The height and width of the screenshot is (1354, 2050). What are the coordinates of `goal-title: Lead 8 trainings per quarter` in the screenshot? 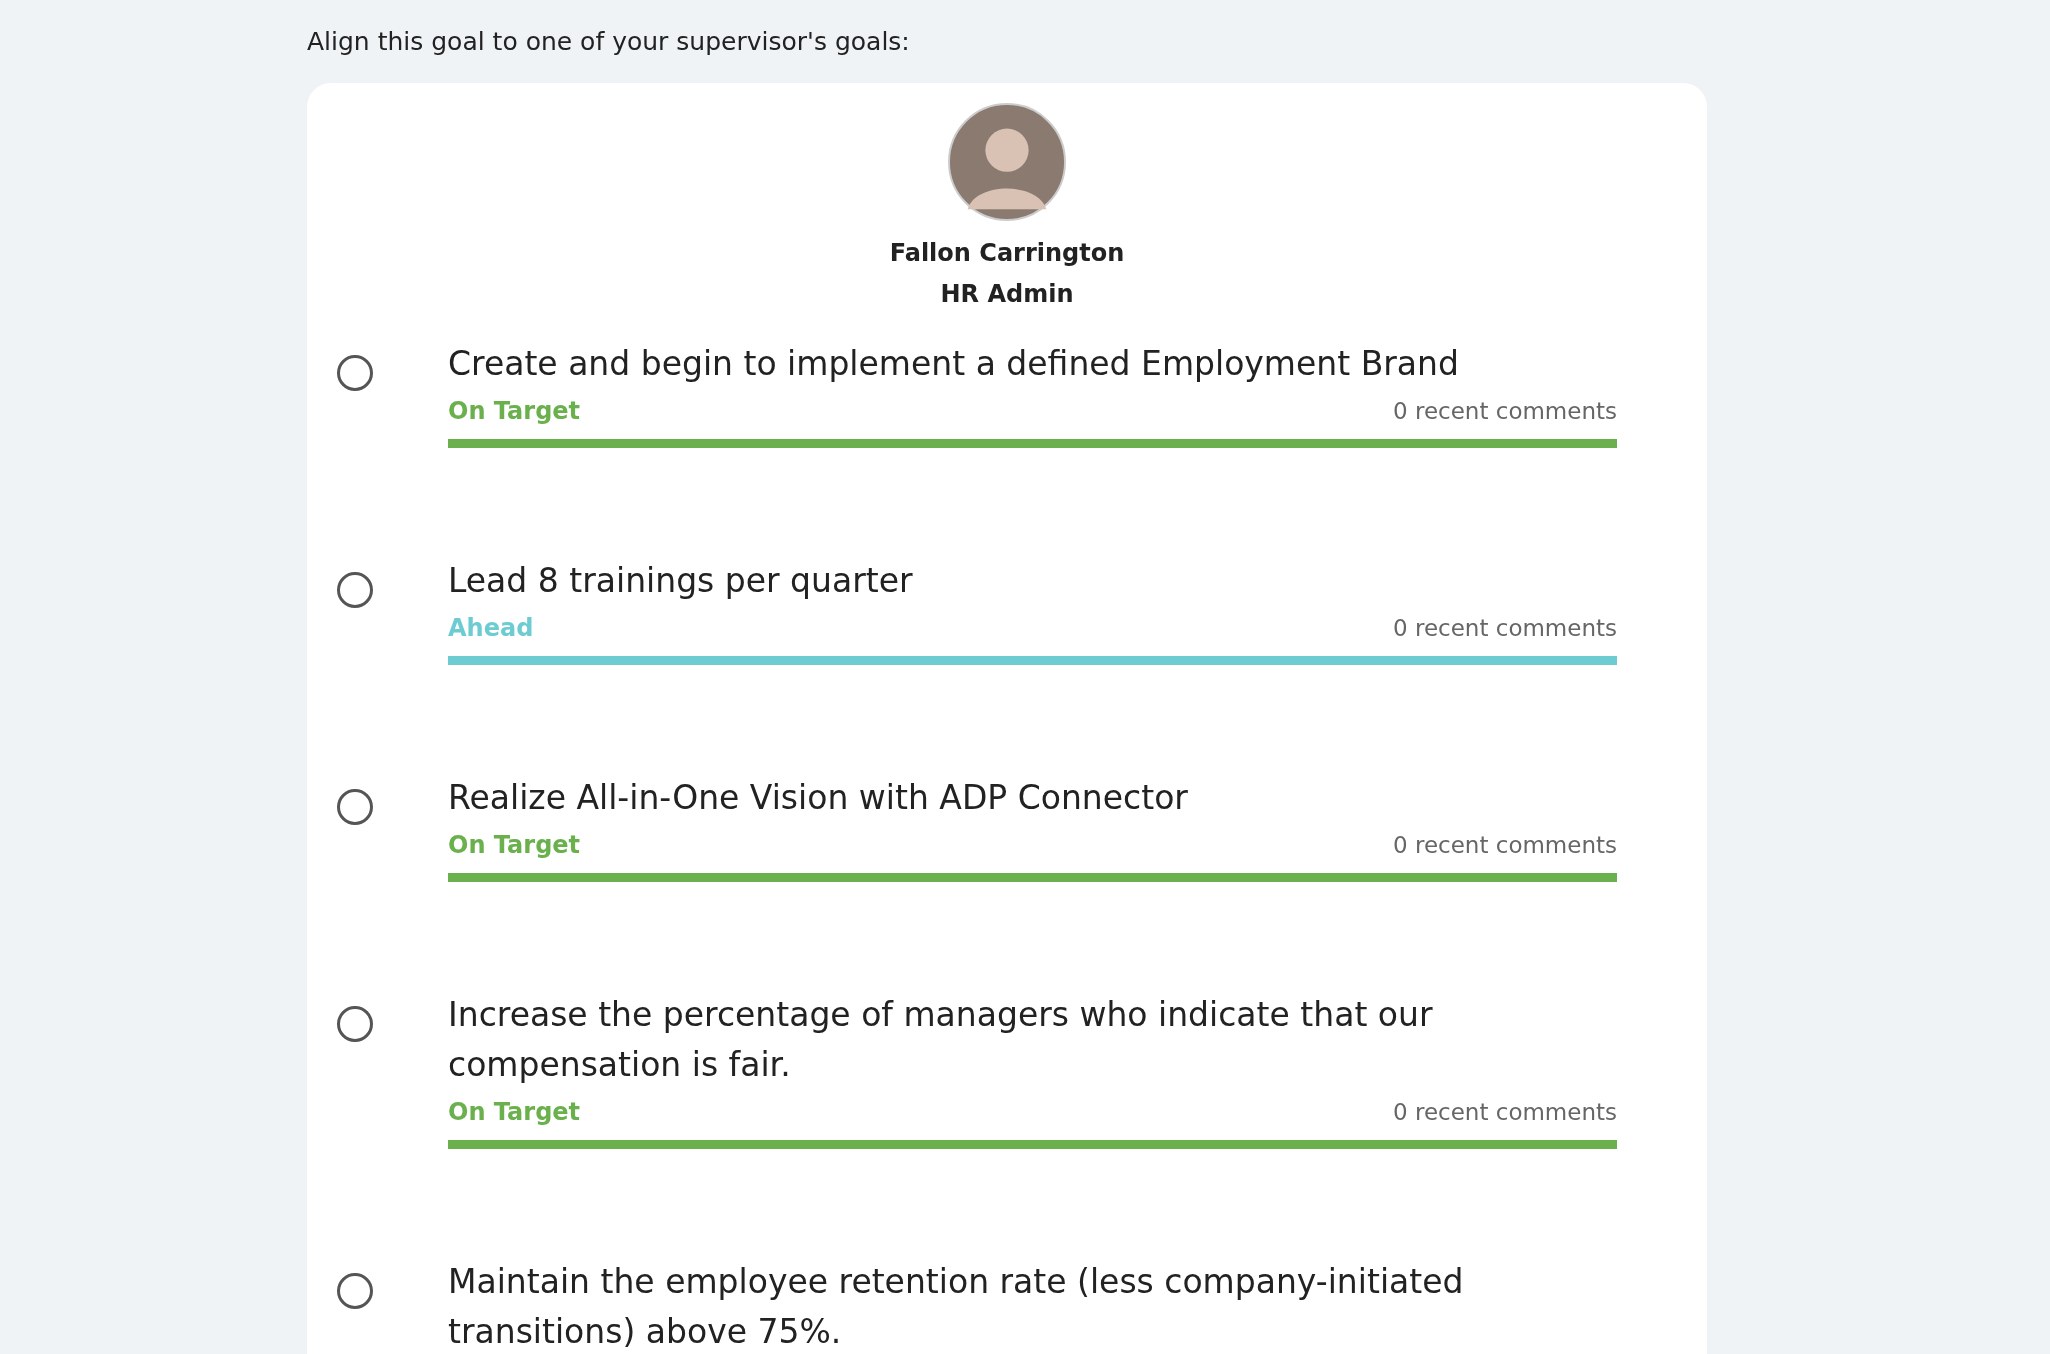 It's located at (681, 581).